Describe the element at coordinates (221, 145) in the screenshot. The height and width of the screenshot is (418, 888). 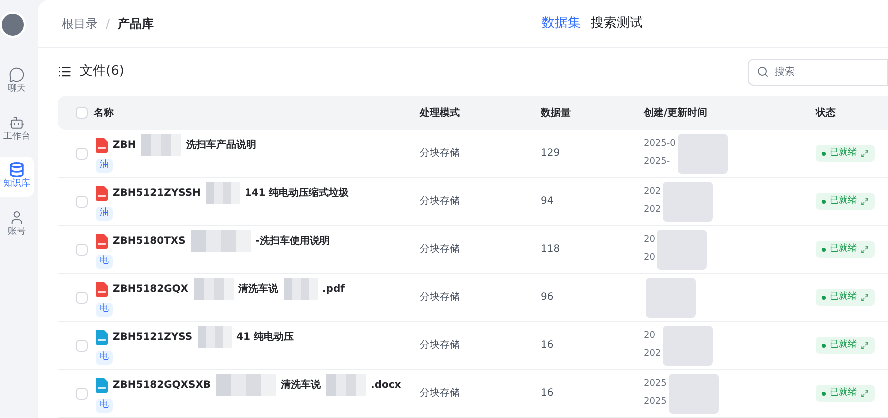
I see `file-name: 洗扫车产品说明` at that location.